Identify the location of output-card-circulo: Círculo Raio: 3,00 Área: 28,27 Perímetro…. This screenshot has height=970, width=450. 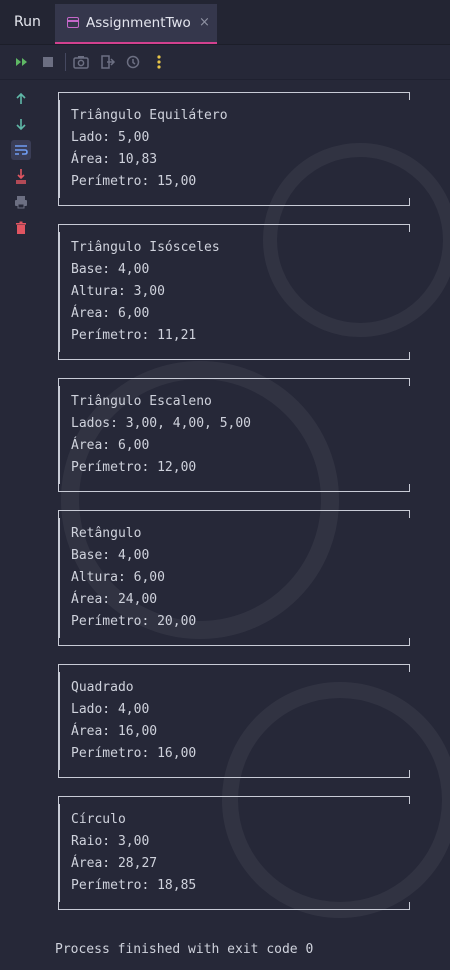
(234, 853).